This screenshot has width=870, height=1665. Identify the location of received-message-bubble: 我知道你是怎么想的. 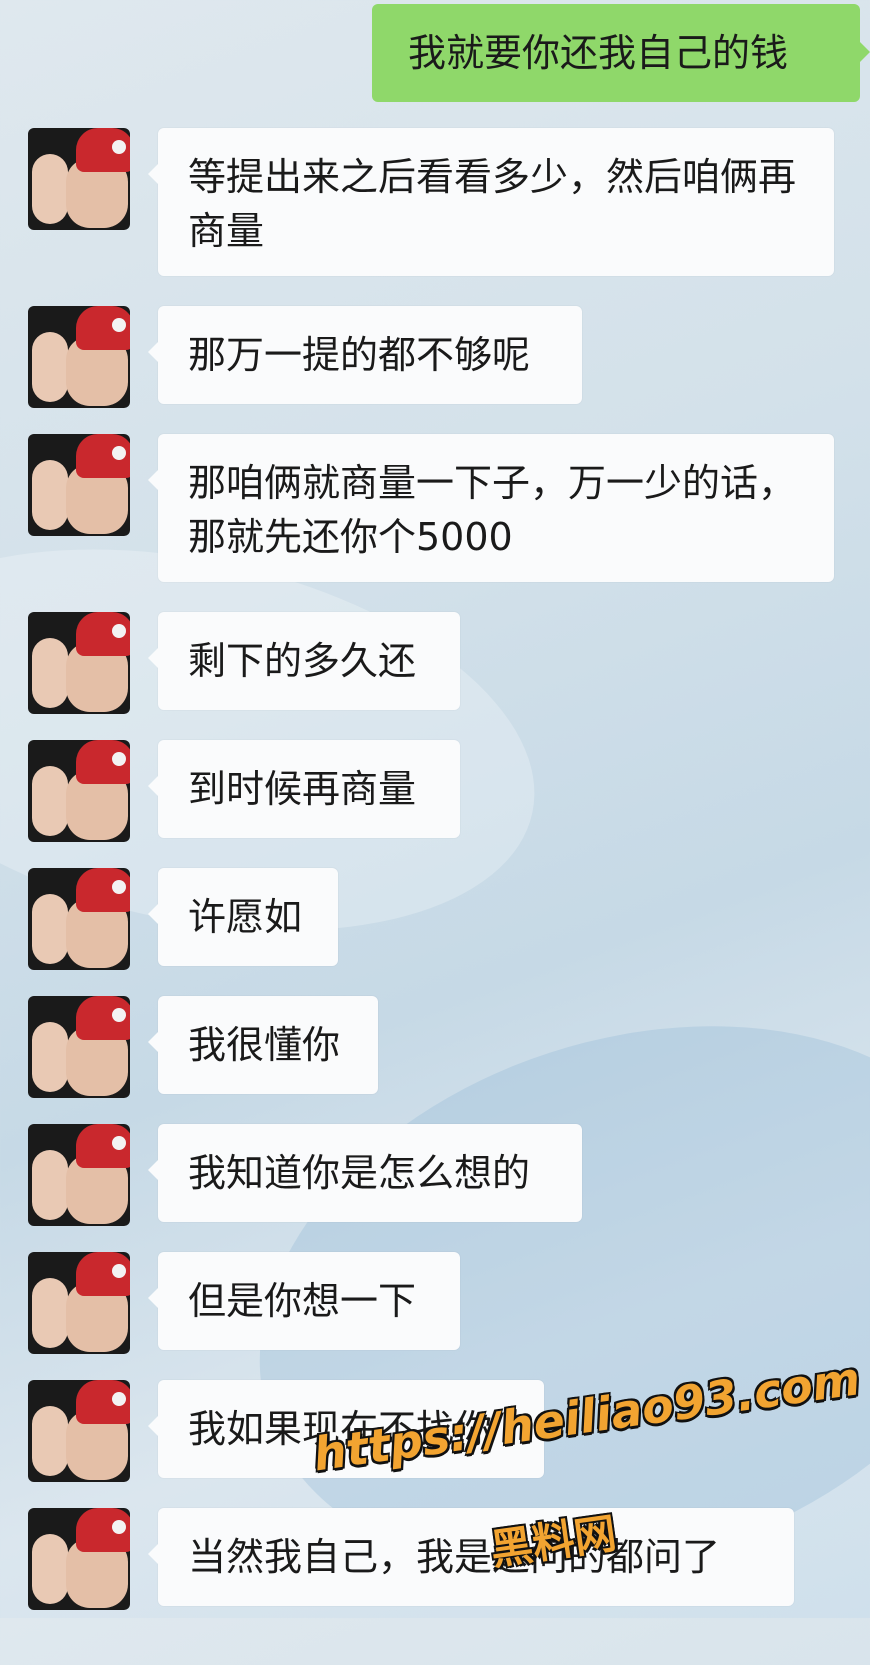
(365, 1173).